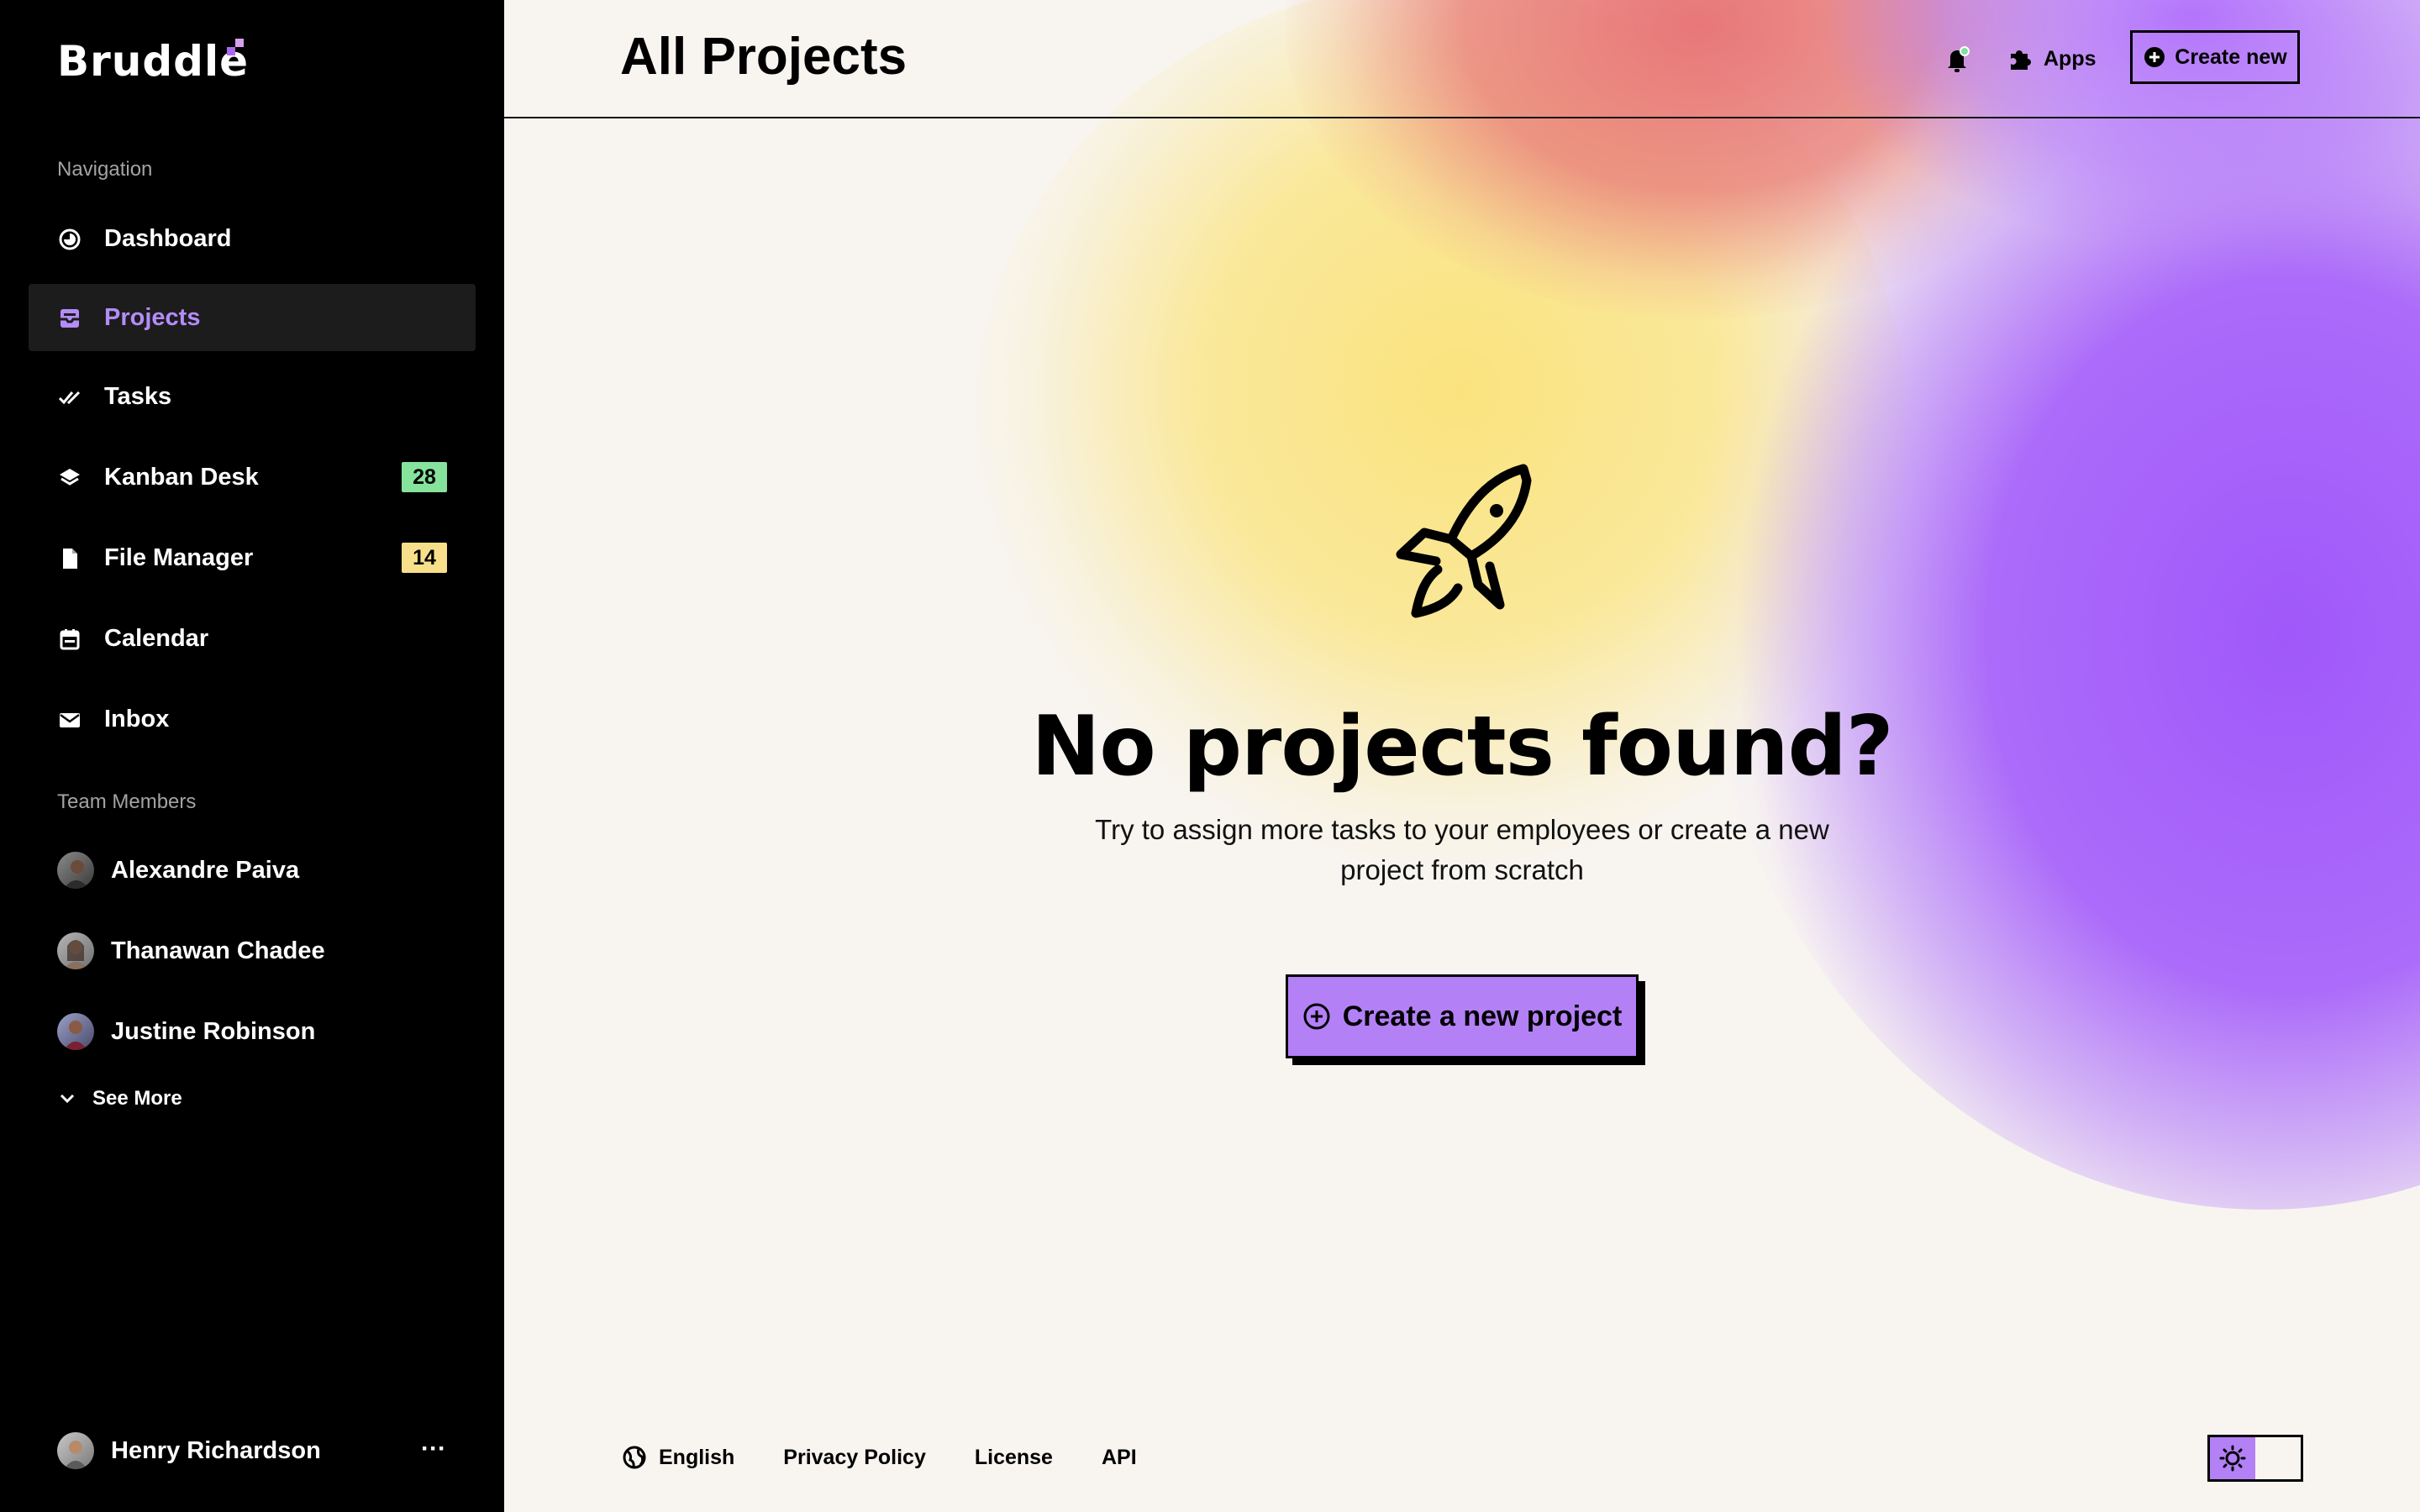 The width and height of the screenshot is (2420, 1512). Describe the element at coordinates (2281, 1458) in the screenshot. I see `moon-icon` at that location.